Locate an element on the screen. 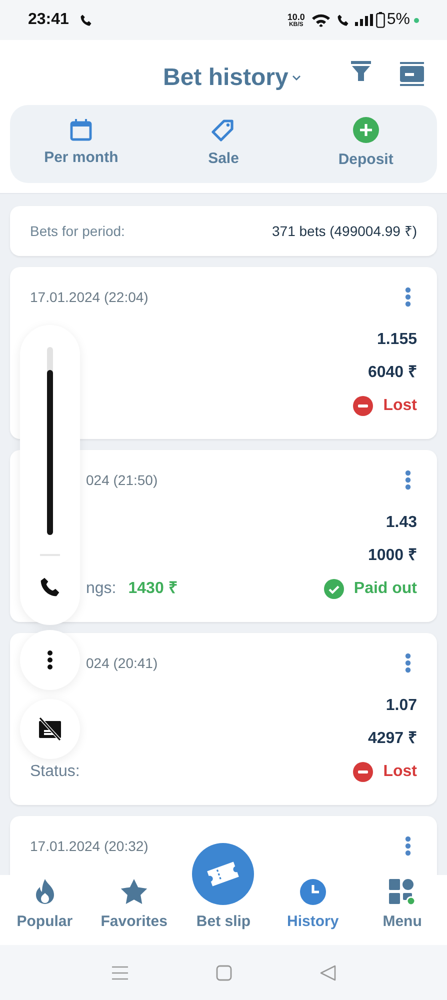  network-speed: 10.0 is located at coordinates (296, 17).